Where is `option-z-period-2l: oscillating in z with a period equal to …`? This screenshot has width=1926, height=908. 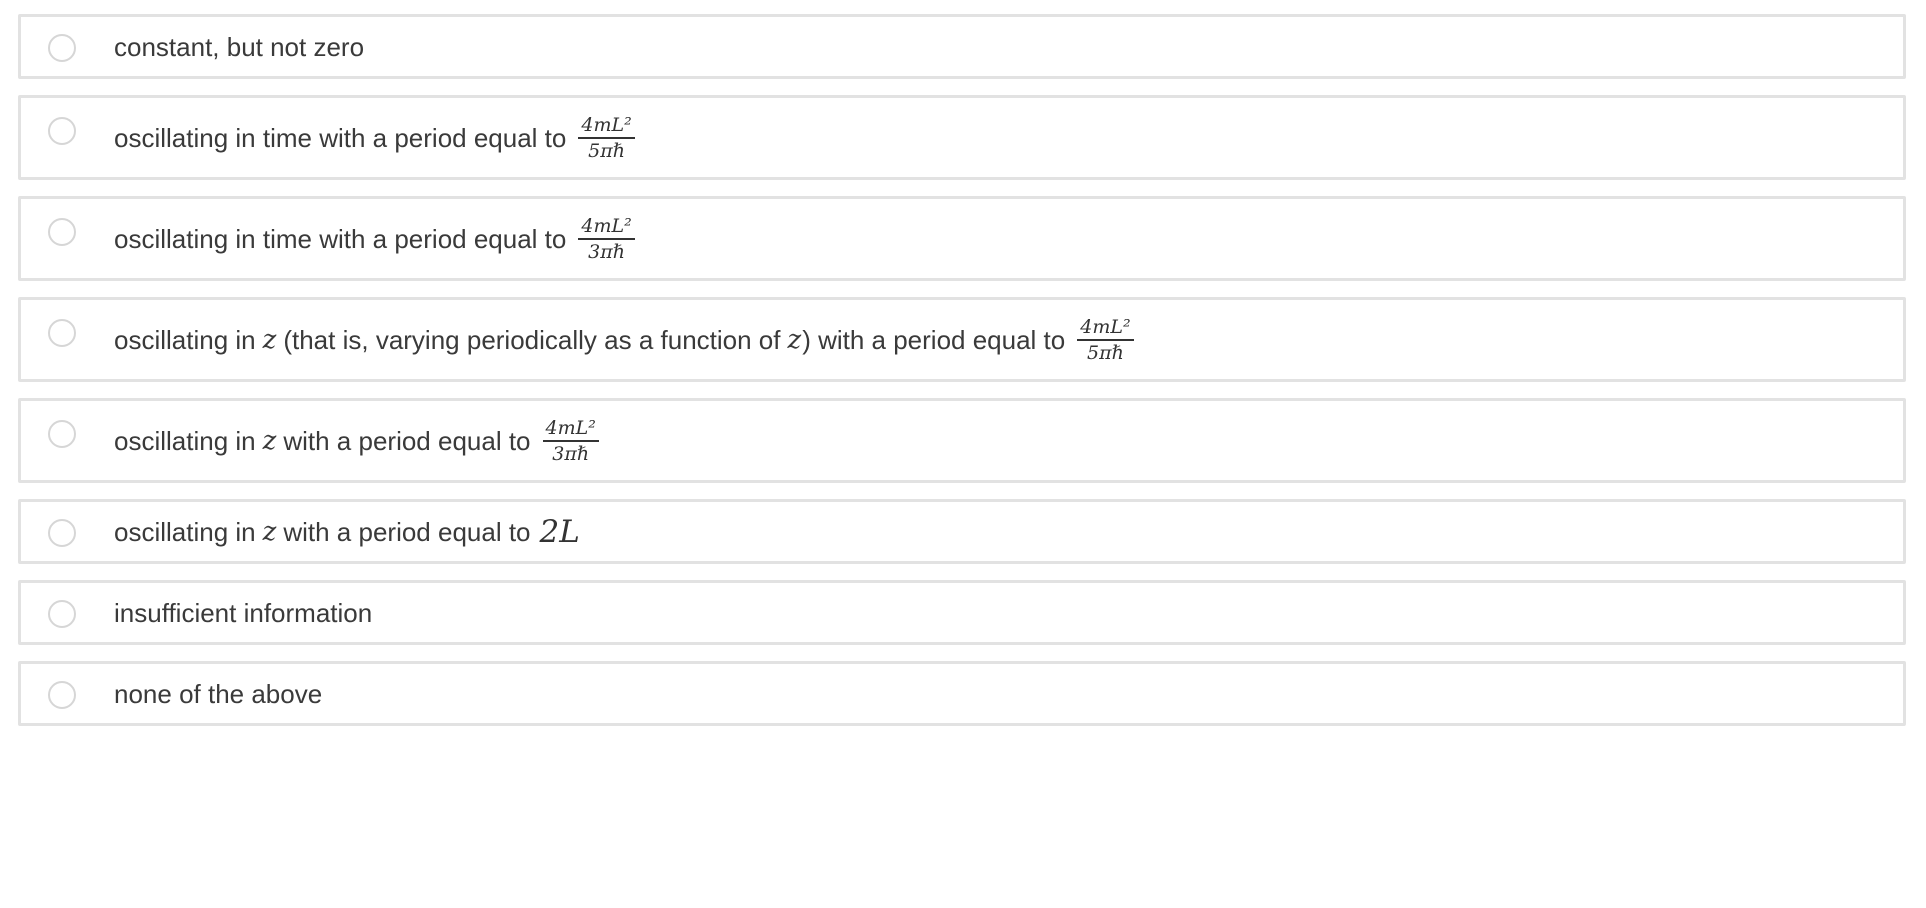
option-z-period-2l: oscillating in z with a period equal to … is located at coordinates (962, 531).